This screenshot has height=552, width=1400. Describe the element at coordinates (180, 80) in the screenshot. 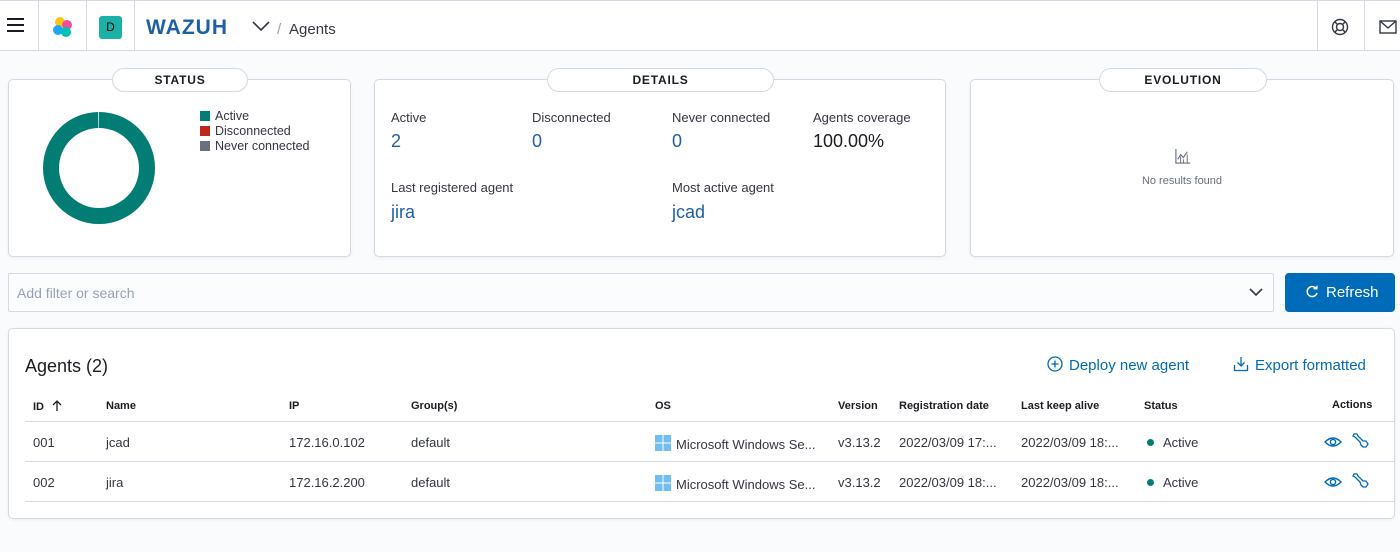

I see `status-panel-title: STATUS` at that location.